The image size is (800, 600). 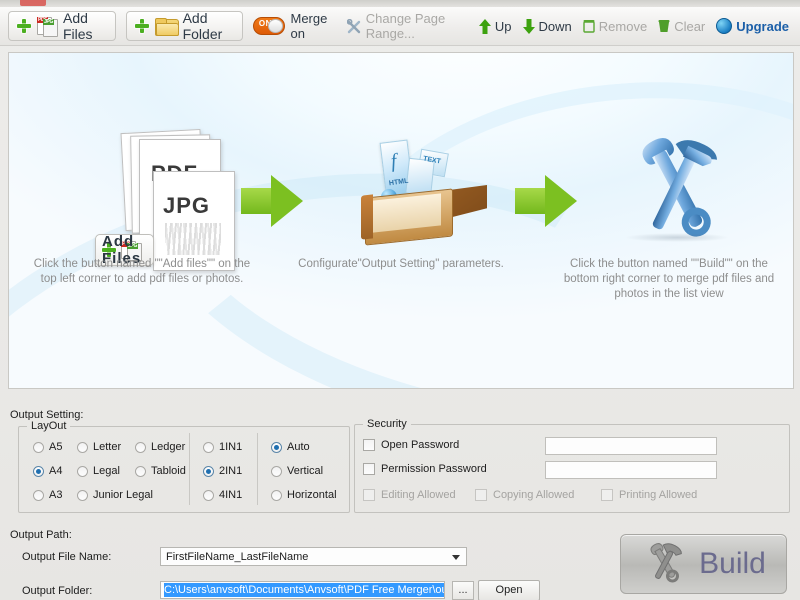 What do you see at coordinates (202, 26) in the screenshot?
I see `add-folder-label: Add Folder` at bounding box center [202, 26].